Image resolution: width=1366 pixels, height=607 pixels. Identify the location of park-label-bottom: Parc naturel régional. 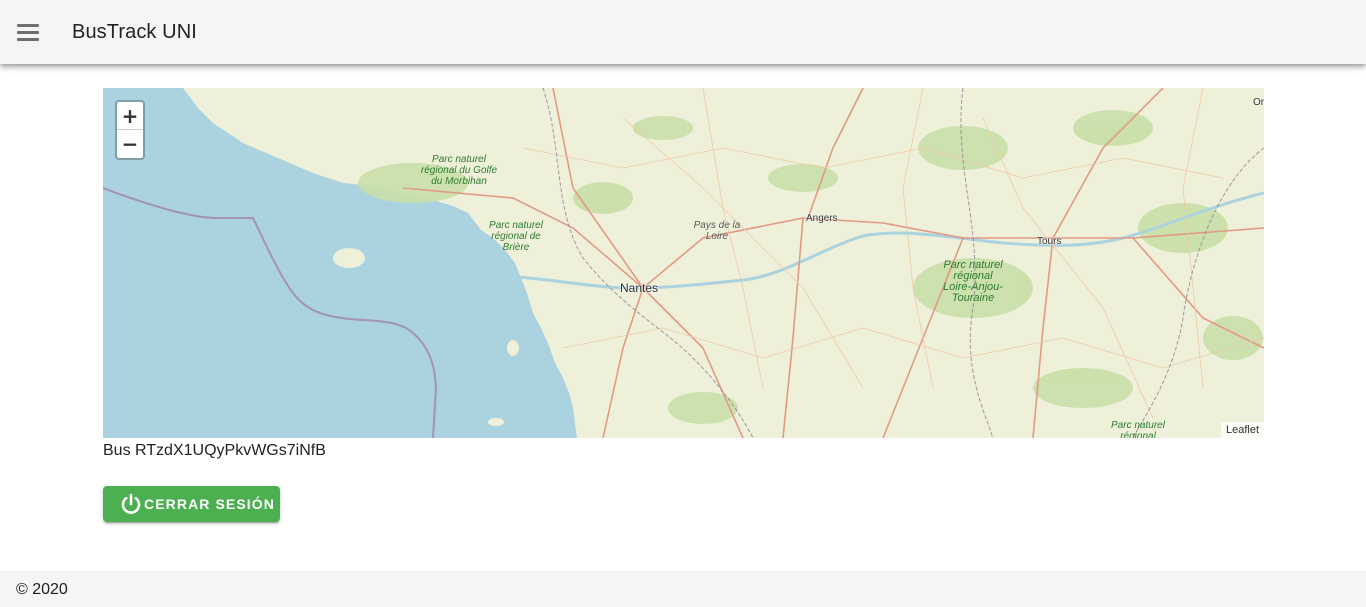
(1138, 429).